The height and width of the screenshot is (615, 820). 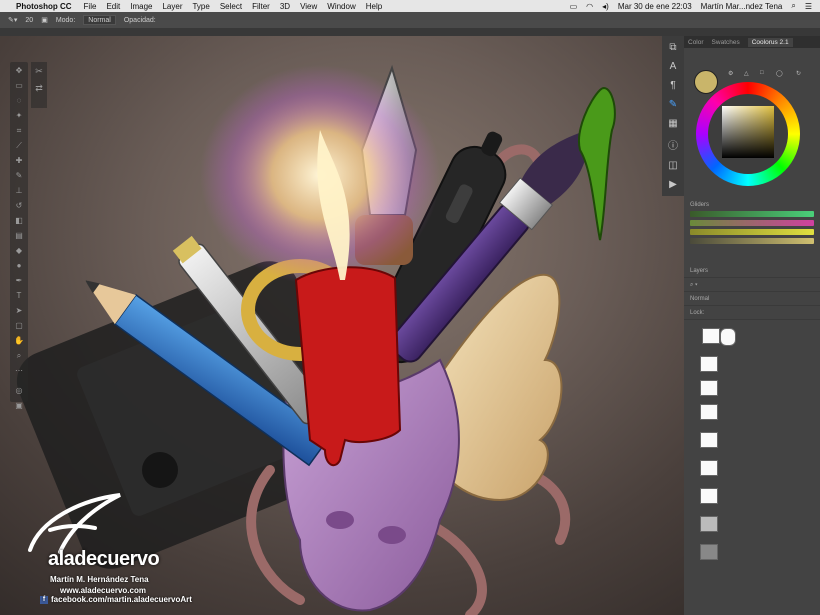 I want to click on quick-select-icon: ✦, so click(x=19, y=116).